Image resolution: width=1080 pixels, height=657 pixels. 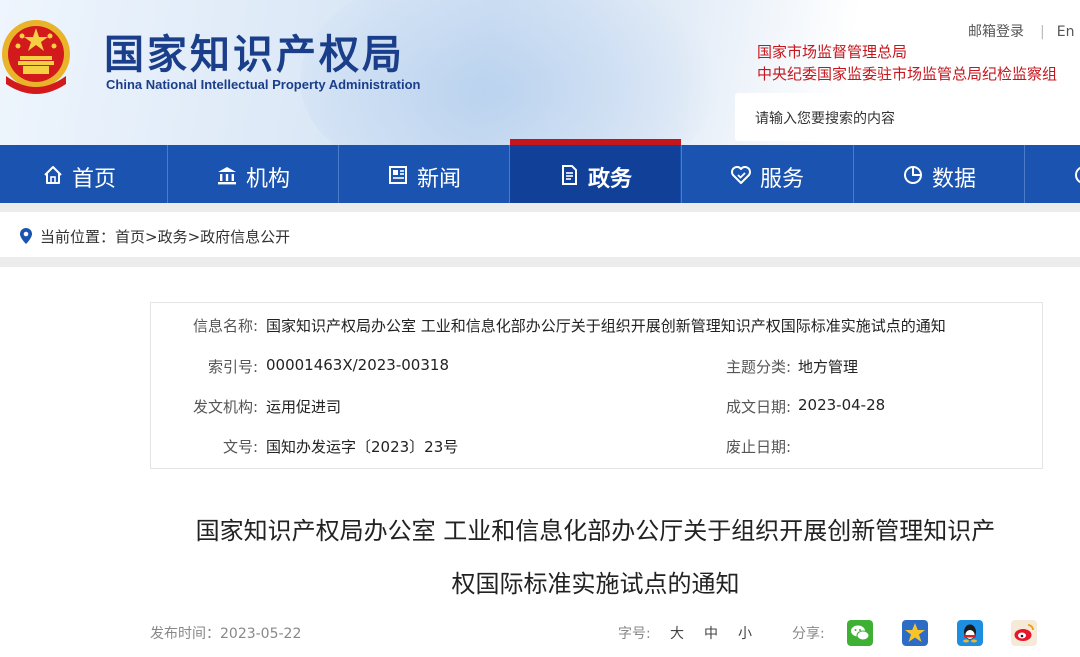 What do you see at coordinates (202, 237) in the screenshot?
I see `breadcrumb-path: 首页>政务>政府信息公开` at bounding box center [202, 237].